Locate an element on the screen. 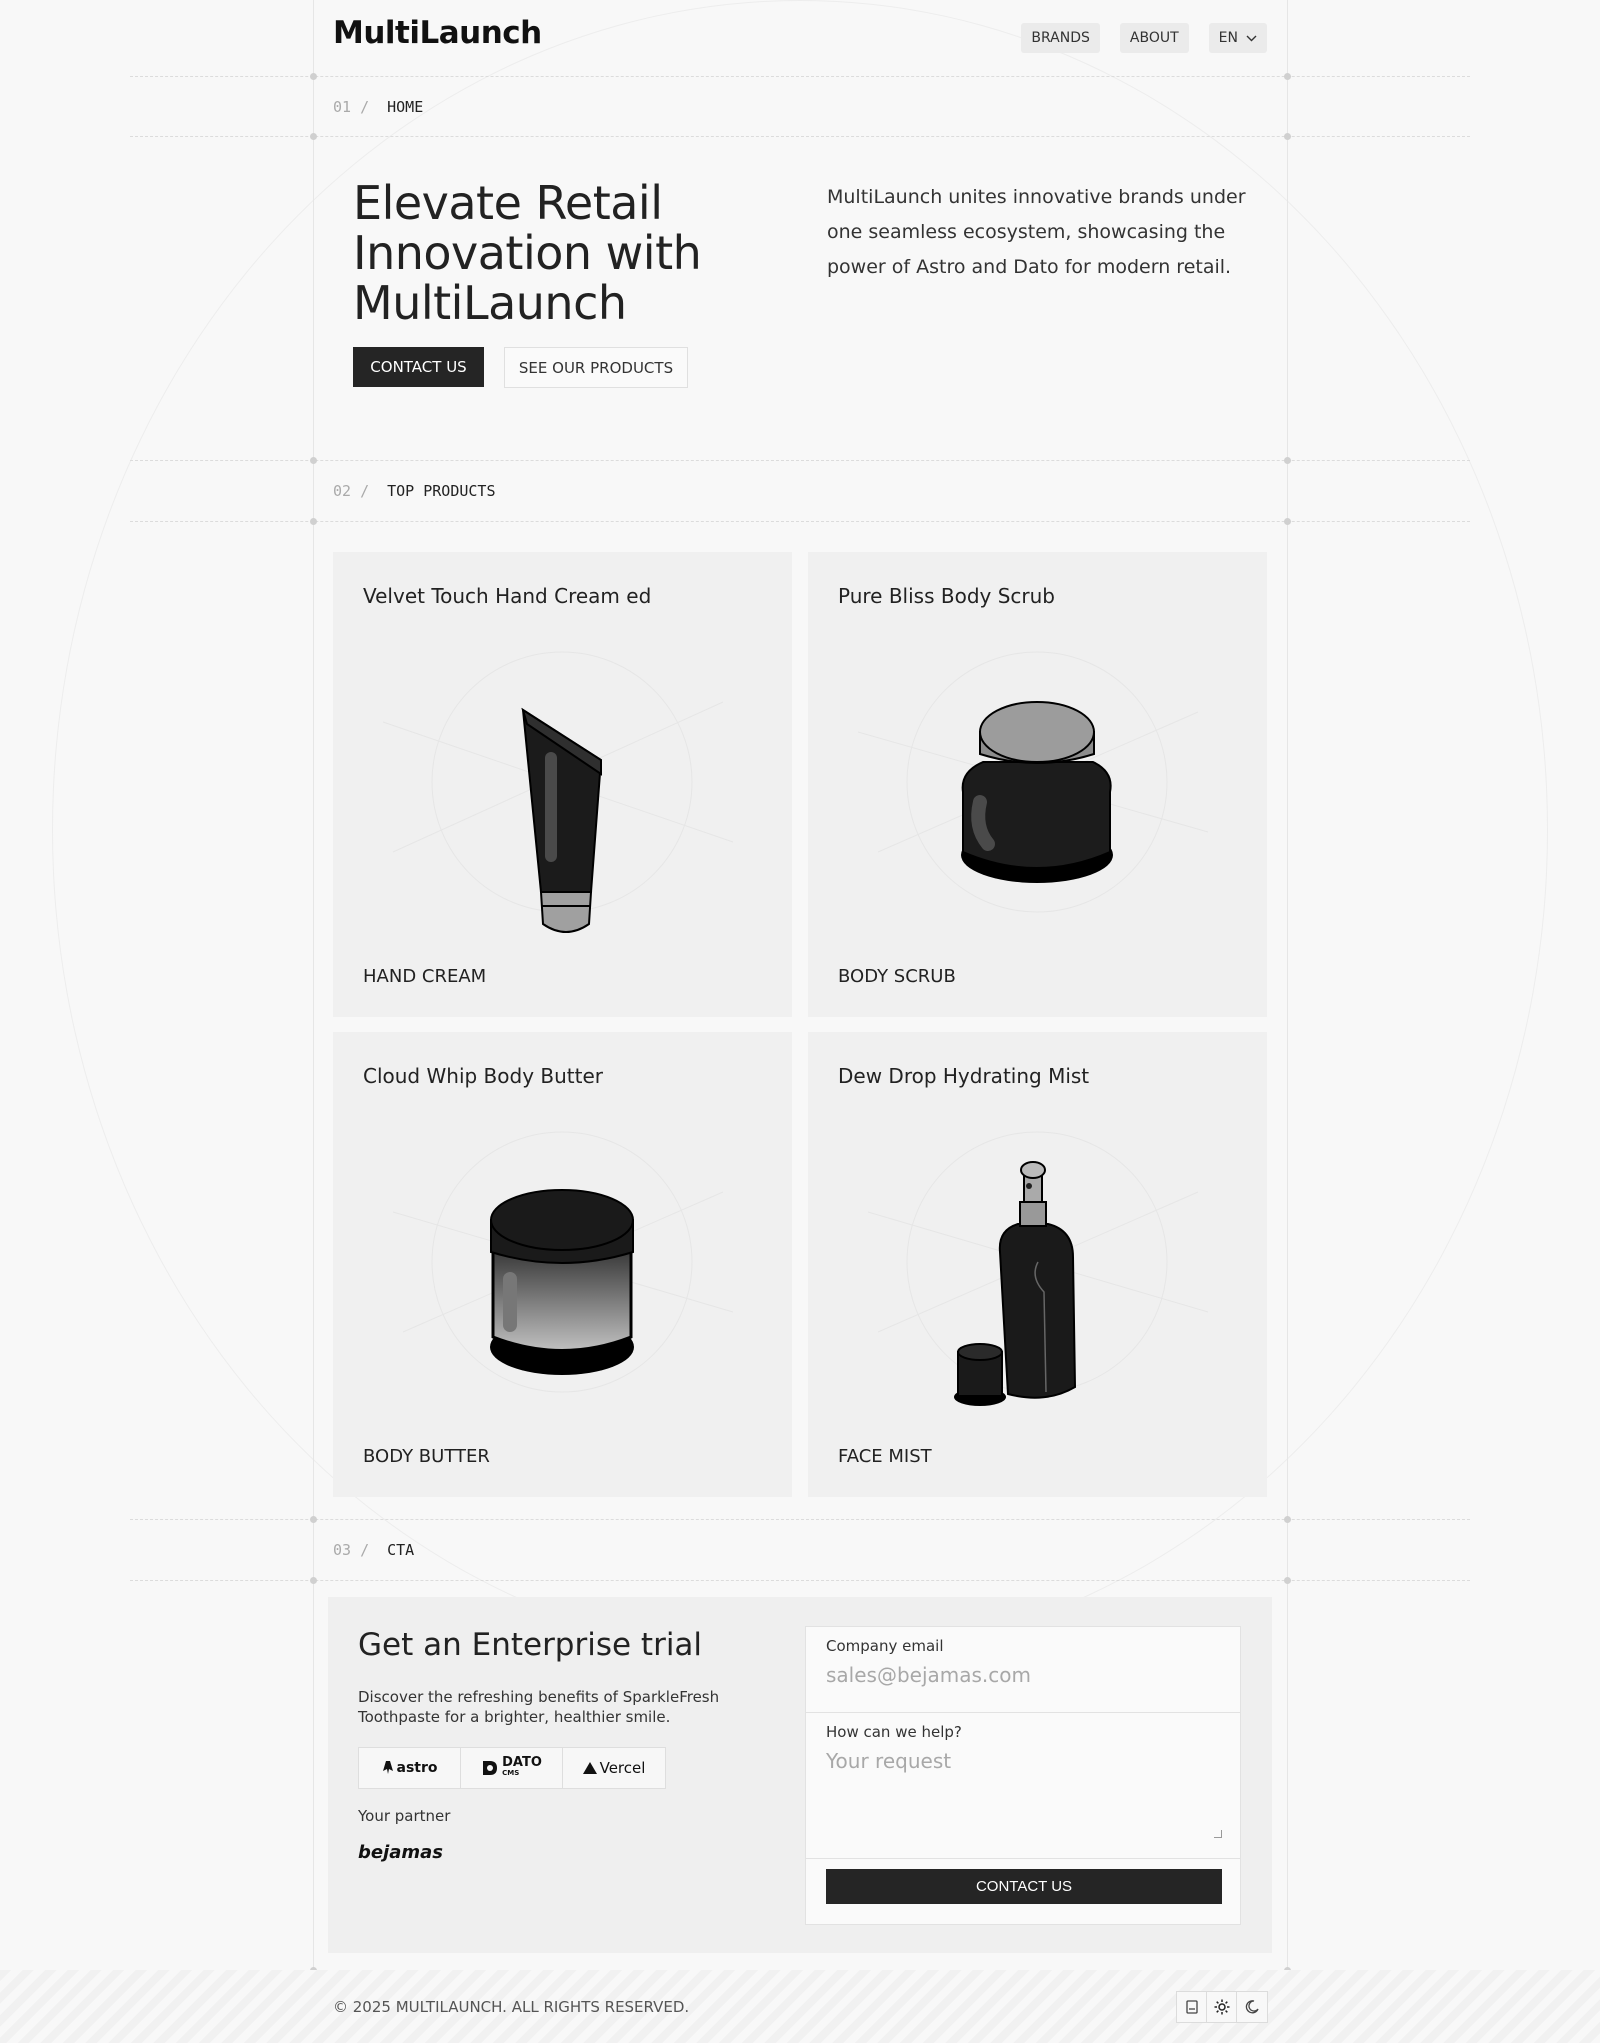 Image resolution: width=1600 pixels, height=2043 pixels. section-number: 03 / is located at coordinates (351, 1550).